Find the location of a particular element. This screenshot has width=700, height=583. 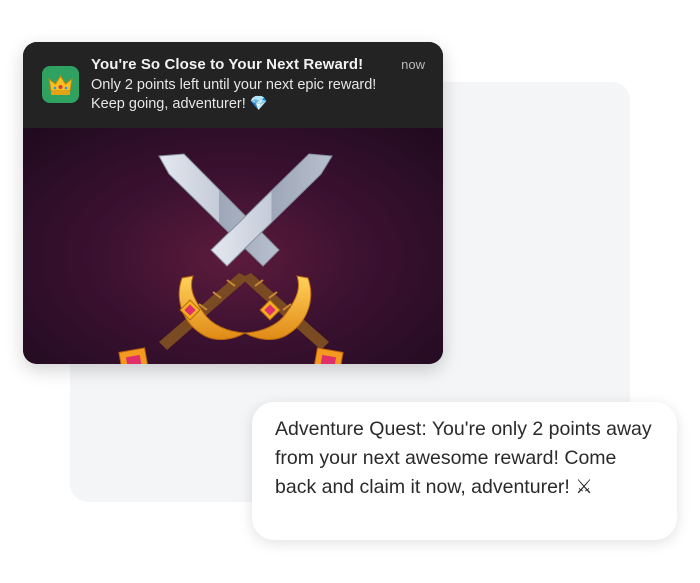

crossed-swords-icon: ⚔ is located at coordinates (584, 487).